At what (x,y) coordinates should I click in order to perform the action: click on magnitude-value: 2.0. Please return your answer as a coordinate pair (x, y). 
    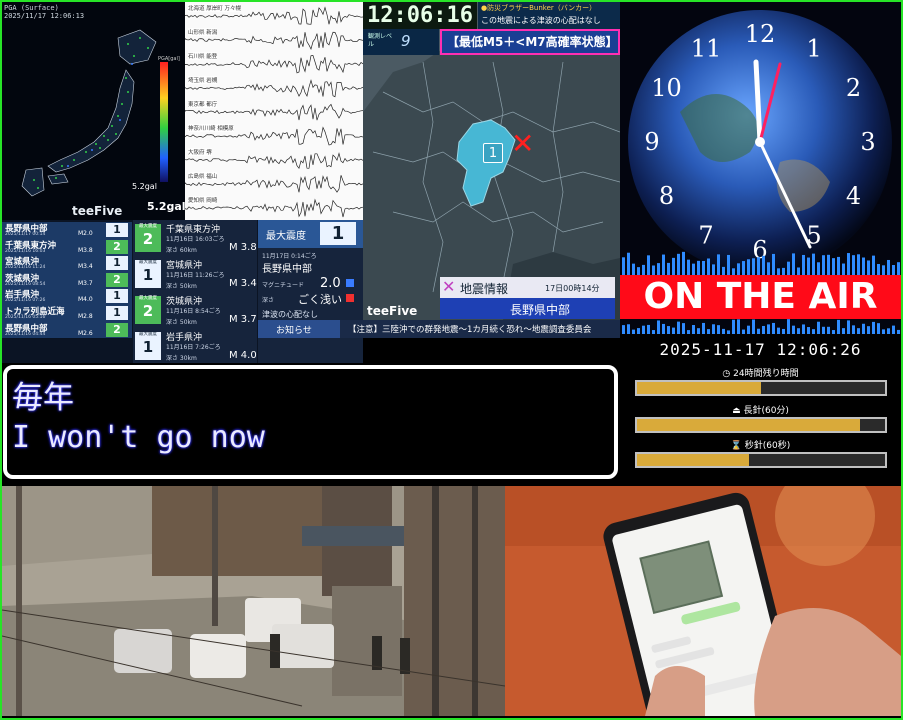
    Looking at the image, I should click on (330, 283).